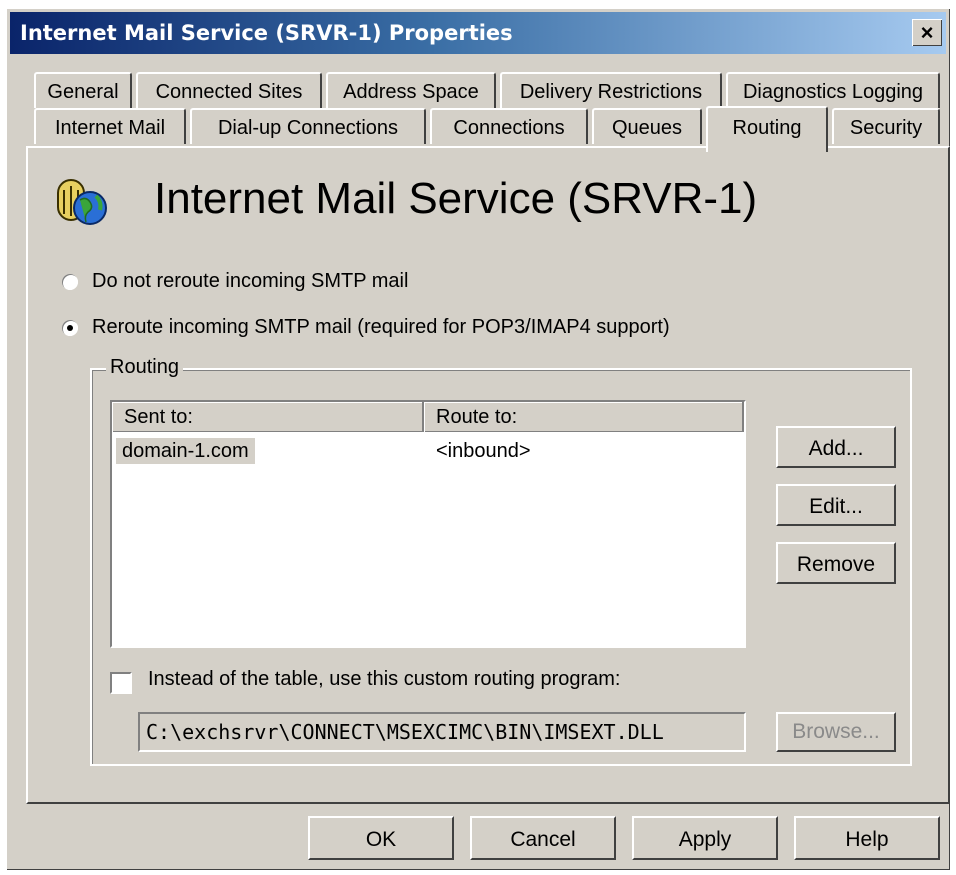  I want to click on globe-mail-icon, so click(82, 202).